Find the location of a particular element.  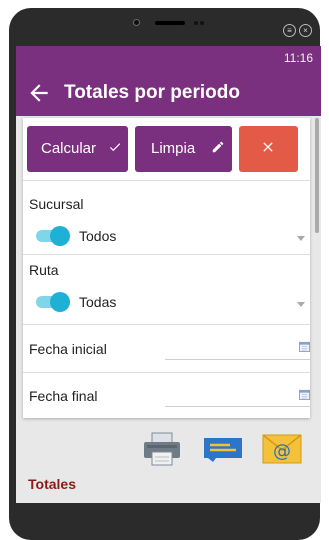

calcular-button: Calcular is located at coordinates (77, 149).